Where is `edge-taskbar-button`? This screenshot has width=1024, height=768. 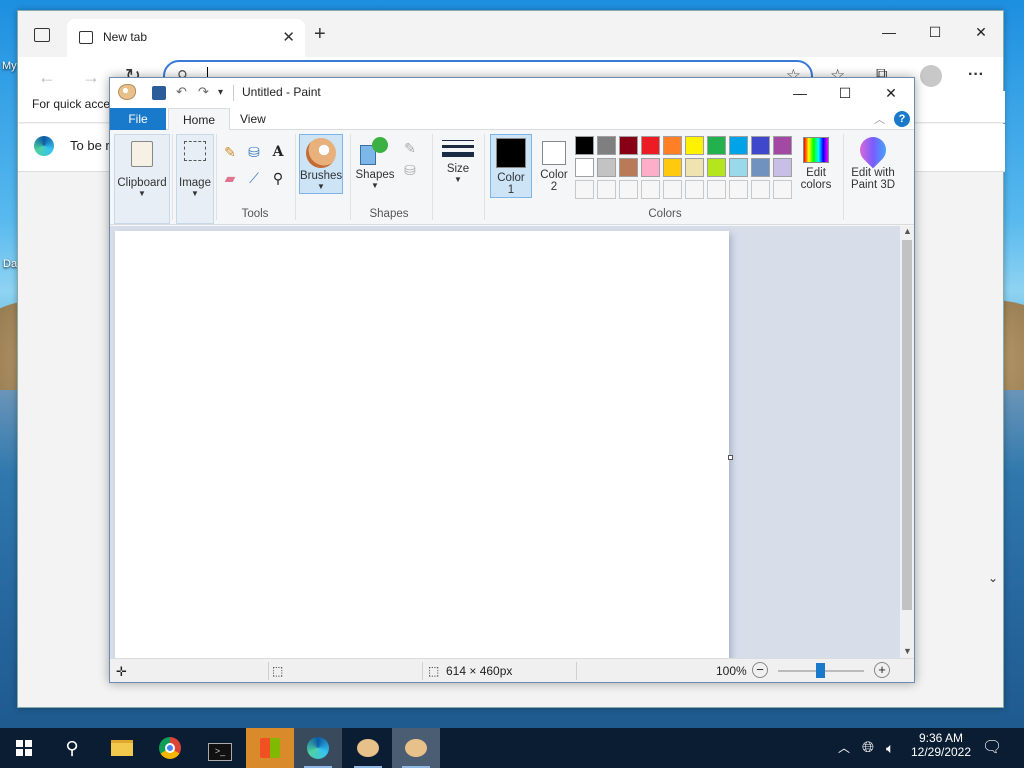
edge-taskbar-button is located at coordinates (318, 748).